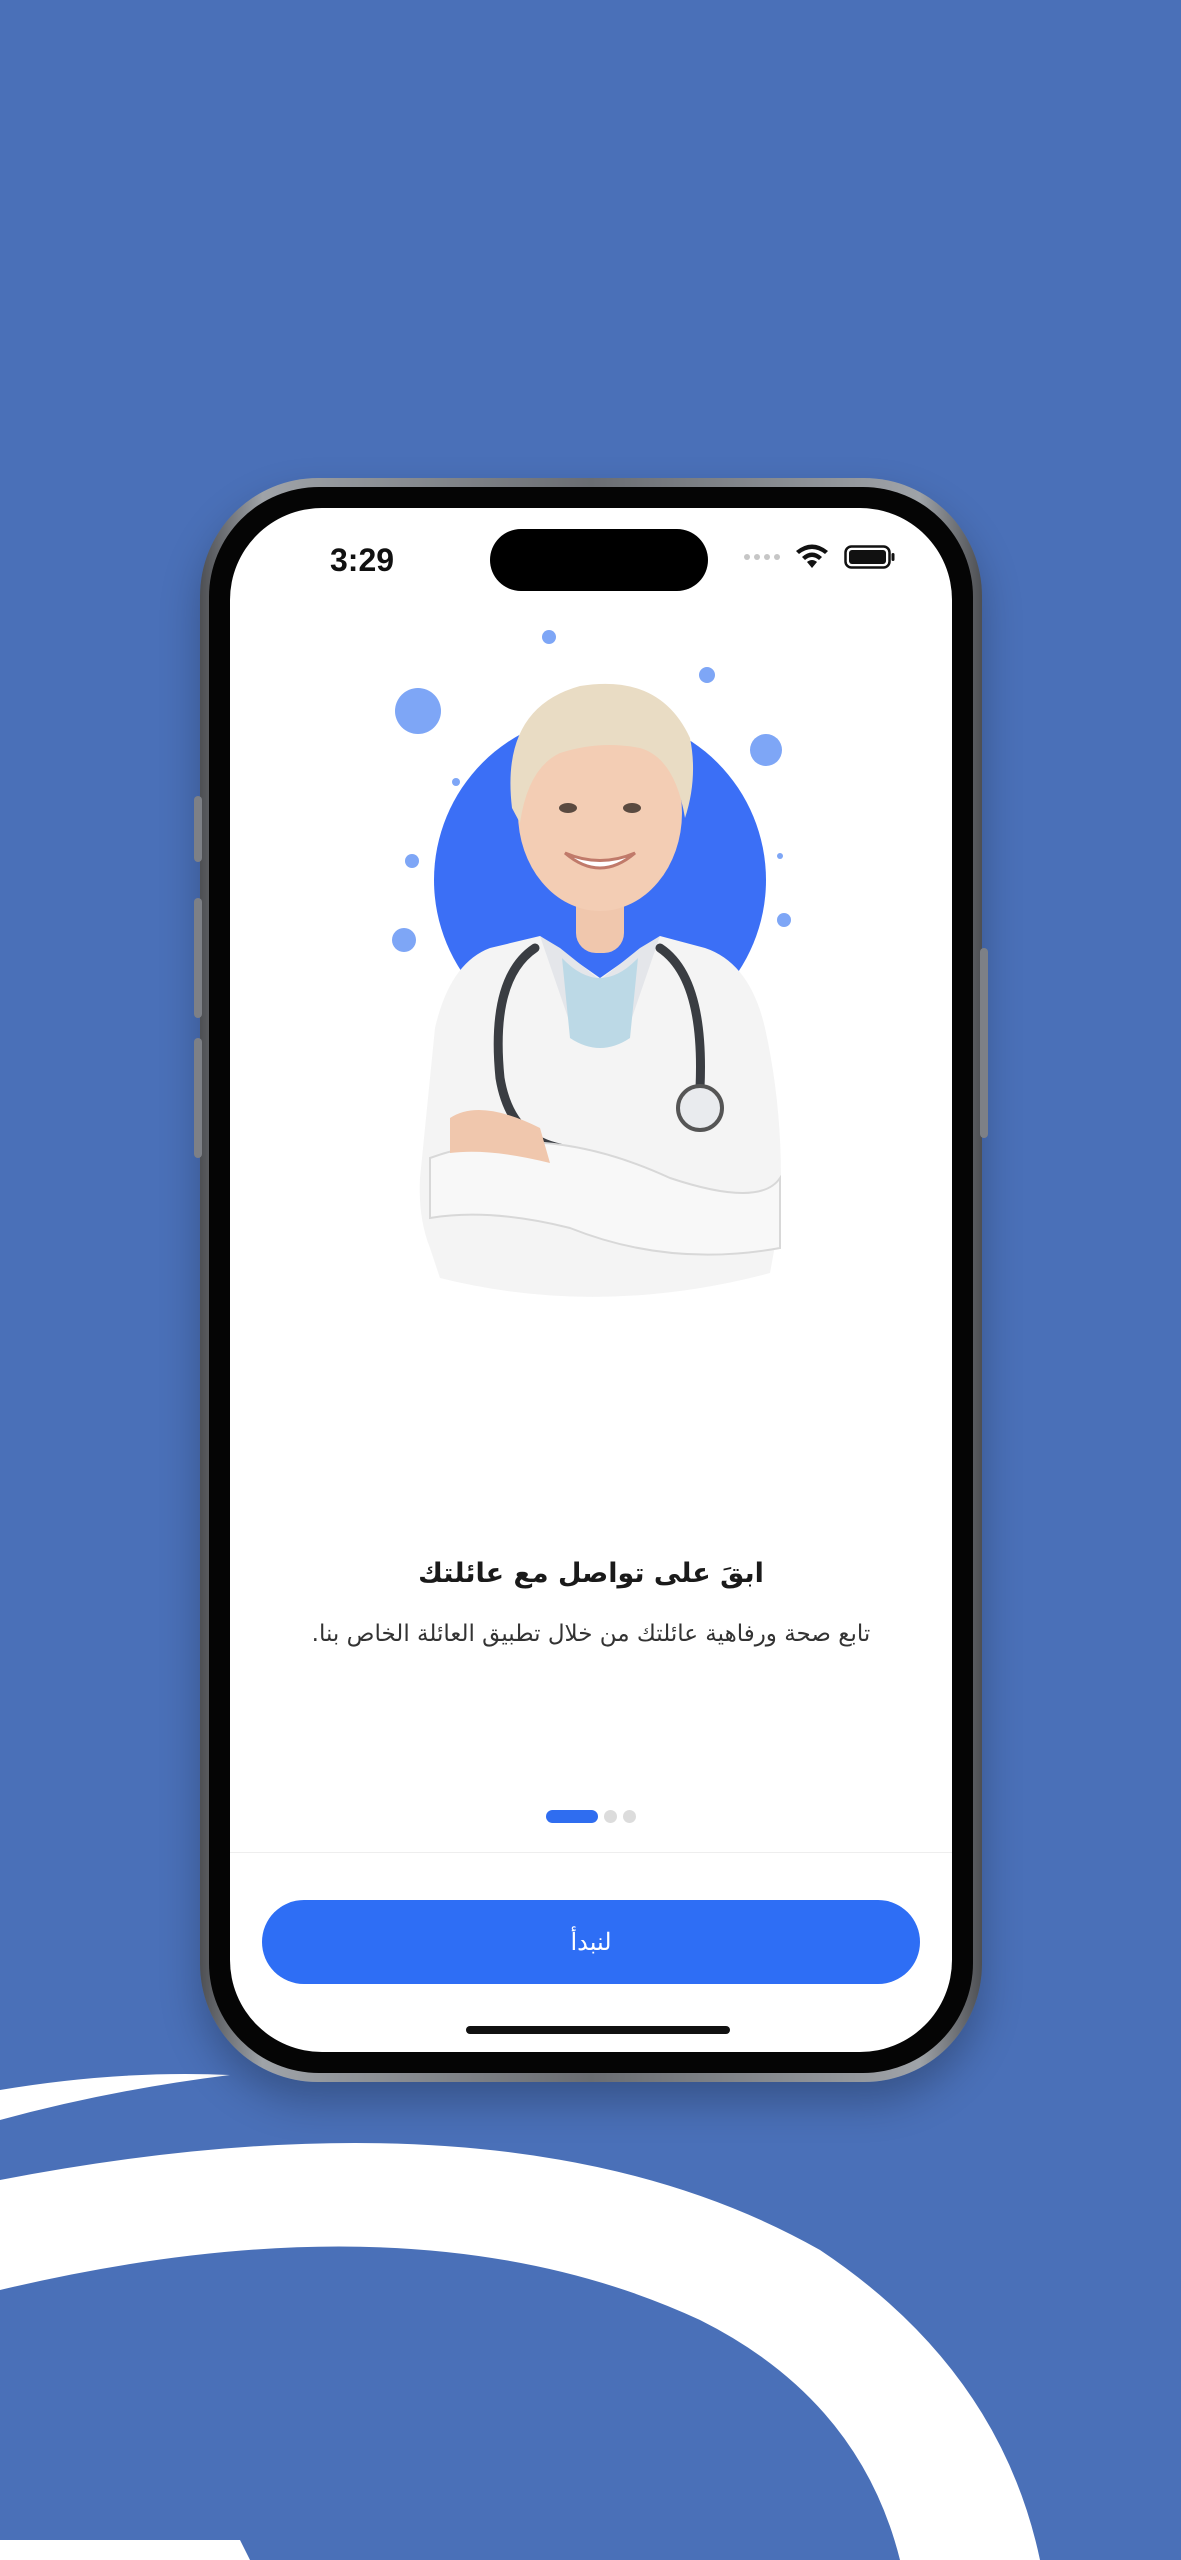 This screenshot has height=2560, width=1181. I want to click on onboarding-title: ابقَ على تواصل مع عائلتك, so click(591, 1573).